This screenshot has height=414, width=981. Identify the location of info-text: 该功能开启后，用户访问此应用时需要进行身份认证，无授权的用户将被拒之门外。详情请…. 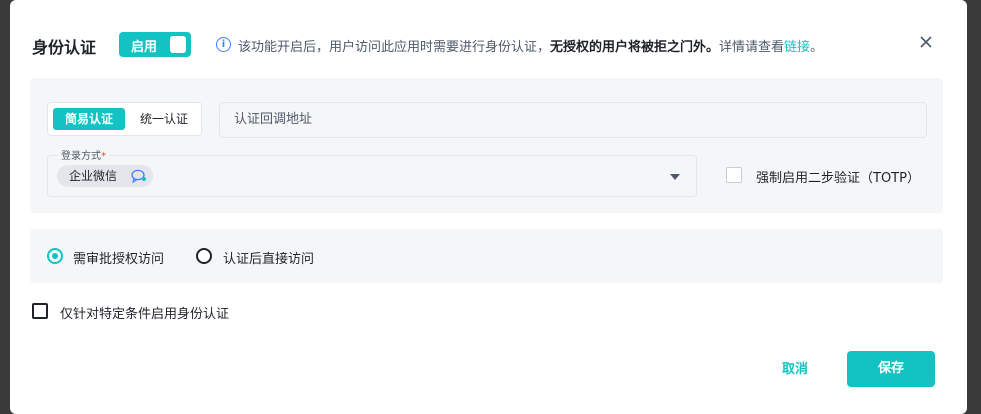
(530, 45).